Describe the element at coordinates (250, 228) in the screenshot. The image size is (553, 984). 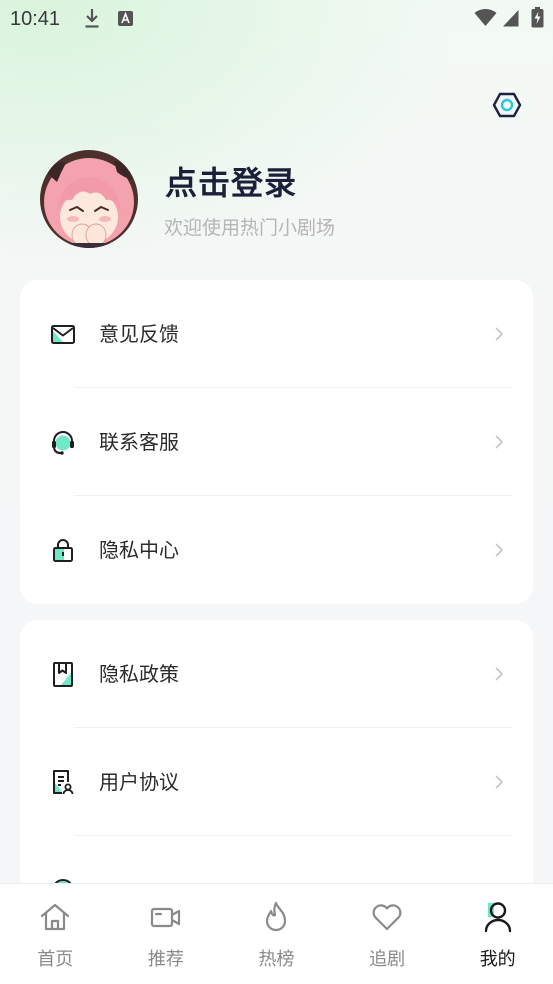
I see `welcome-subtitle: 欢迎使用热门小剧场` at that location.